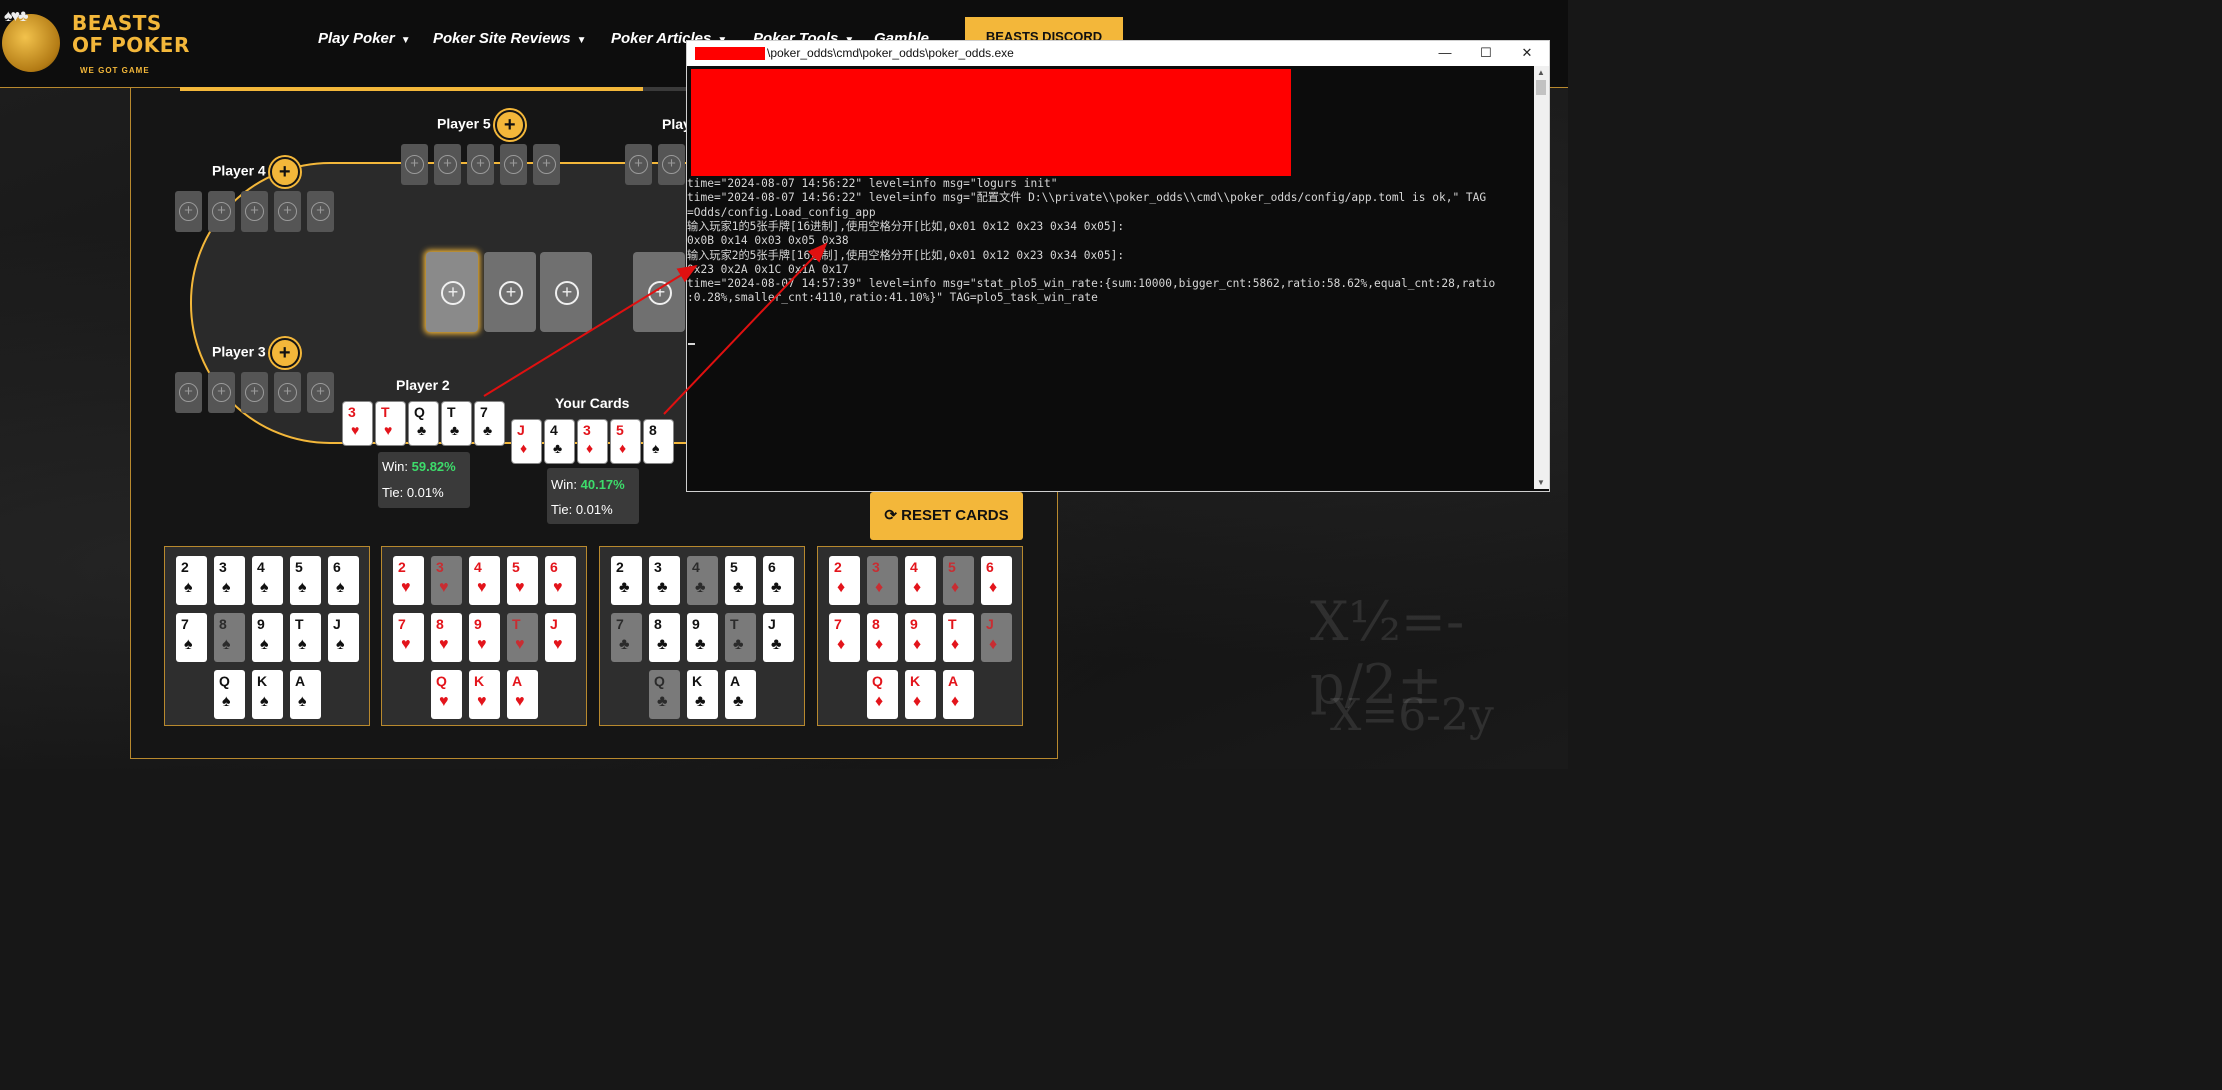 The width and height of the screenshot is (2222, 1090). I want to click on arrow-player2-to-input, so click(590, 330).